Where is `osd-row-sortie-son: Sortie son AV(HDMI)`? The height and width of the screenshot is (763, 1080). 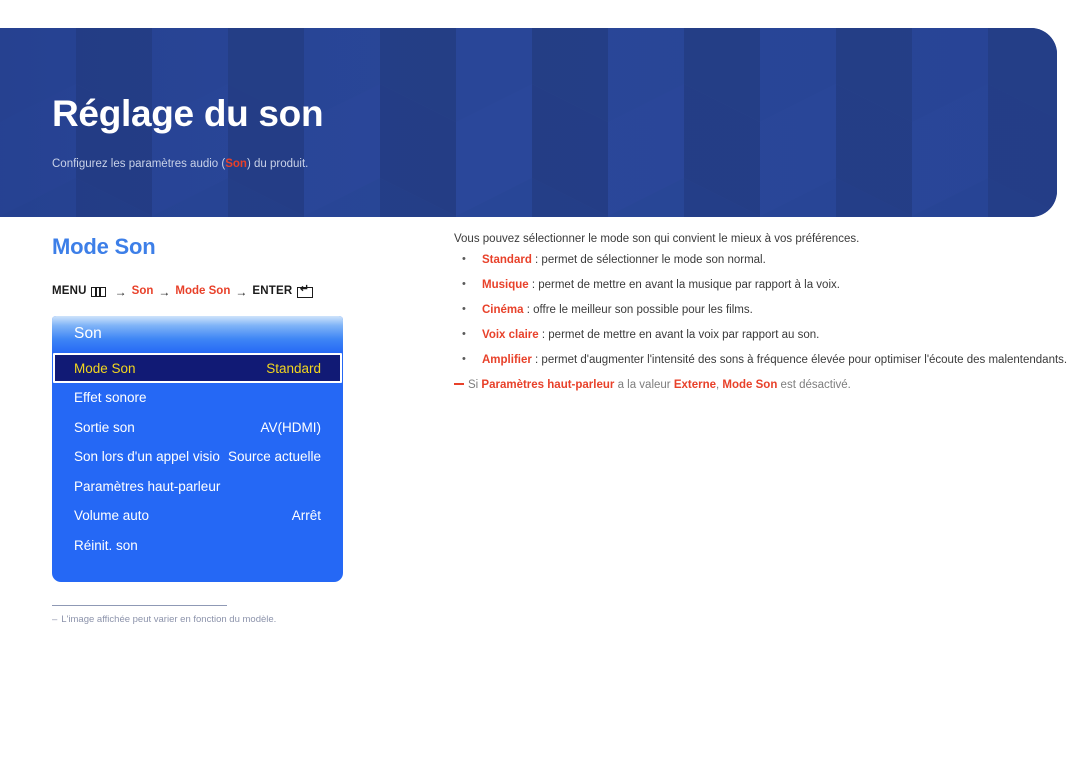 osd-row-sortie-son: Sortie son AV(HDMI) is located at coordinates (197, 428).